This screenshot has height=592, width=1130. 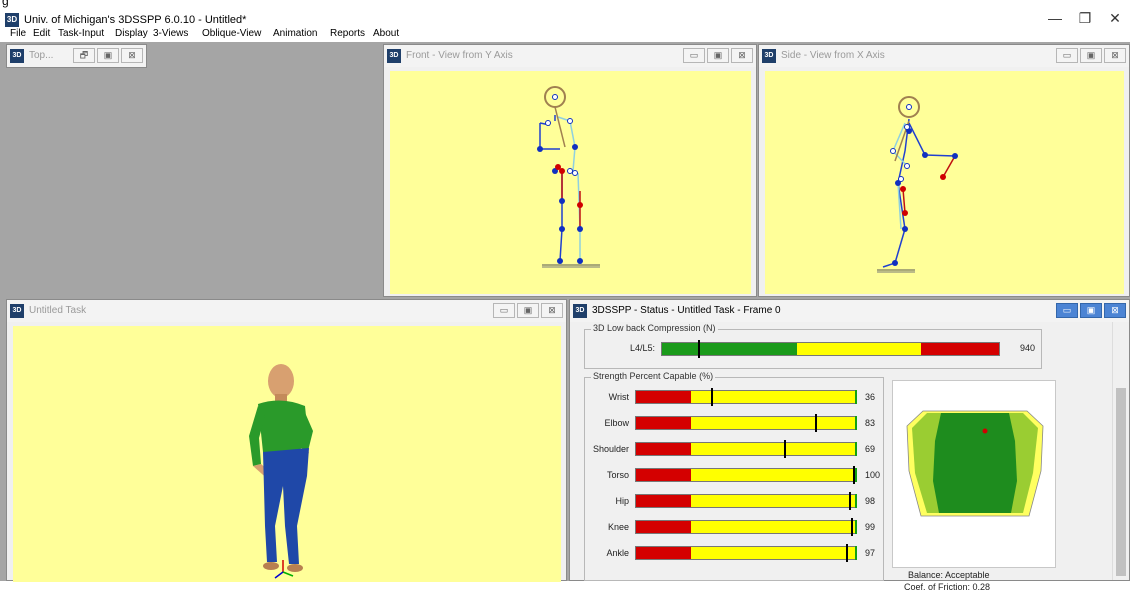 What do you see at coordinates (947, 587) in the screenshot?
I see `coef-friction: Coef. of Friction: 0.28` at bounding box center [947, 587].